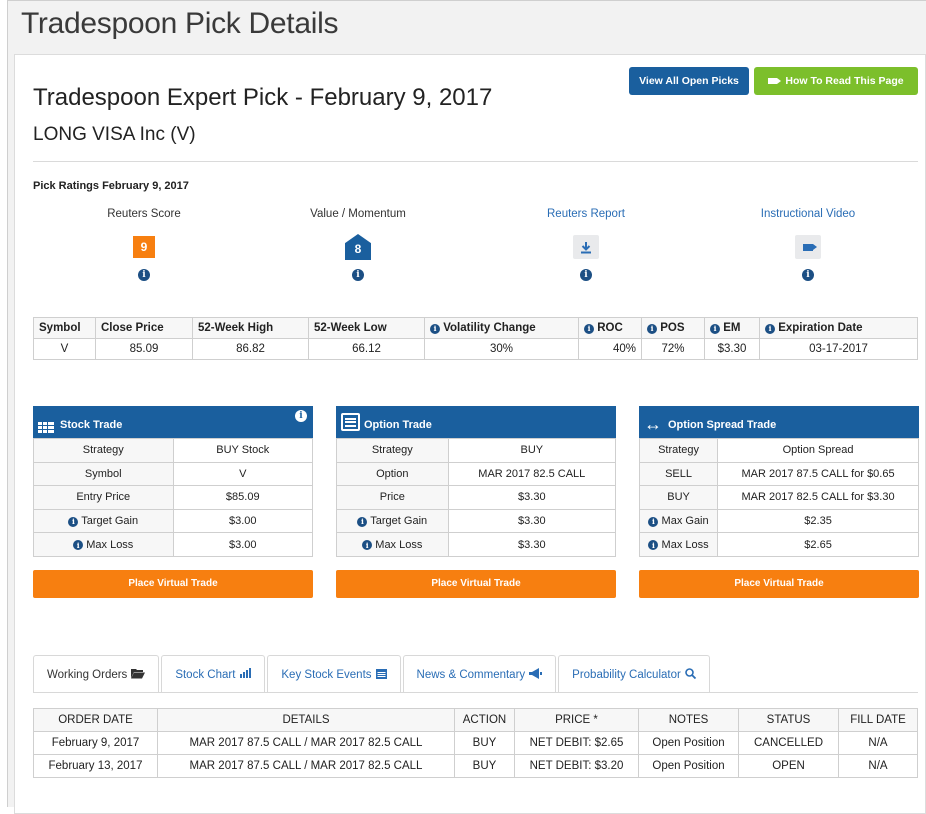 Image resolution: width=926 pixels, height=814 pixels. Describe the element at coordinates (689, 81) in the screenshot. I see `view-all-open-picks-button: View All Open Picks` at that location.